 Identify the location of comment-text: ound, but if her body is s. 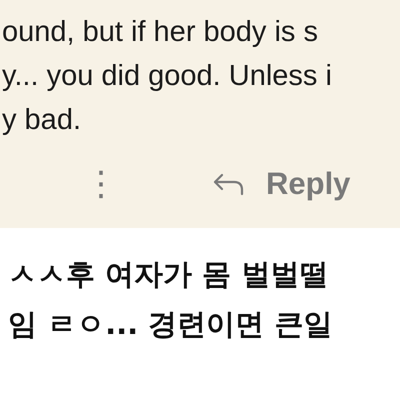
(160, 32).